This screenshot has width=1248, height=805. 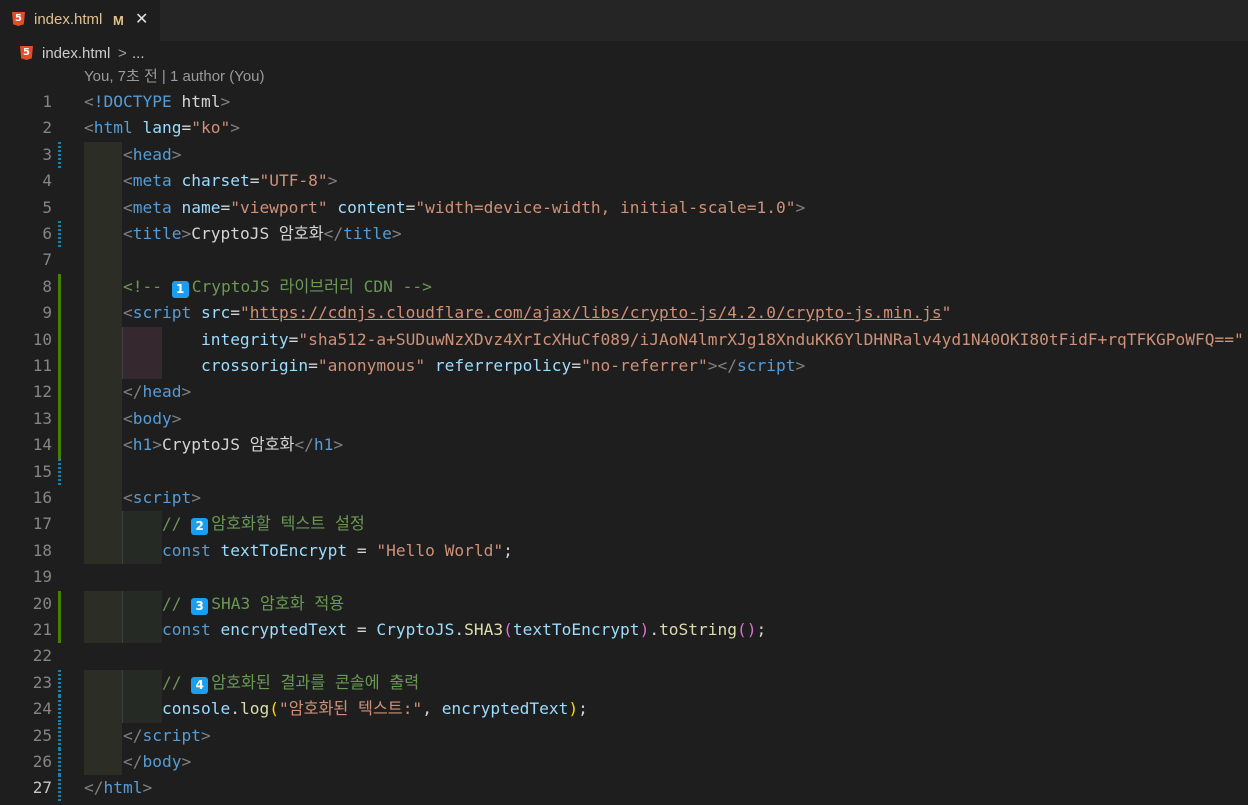 I want to click on code-token: ., so click(x=235, y=709).